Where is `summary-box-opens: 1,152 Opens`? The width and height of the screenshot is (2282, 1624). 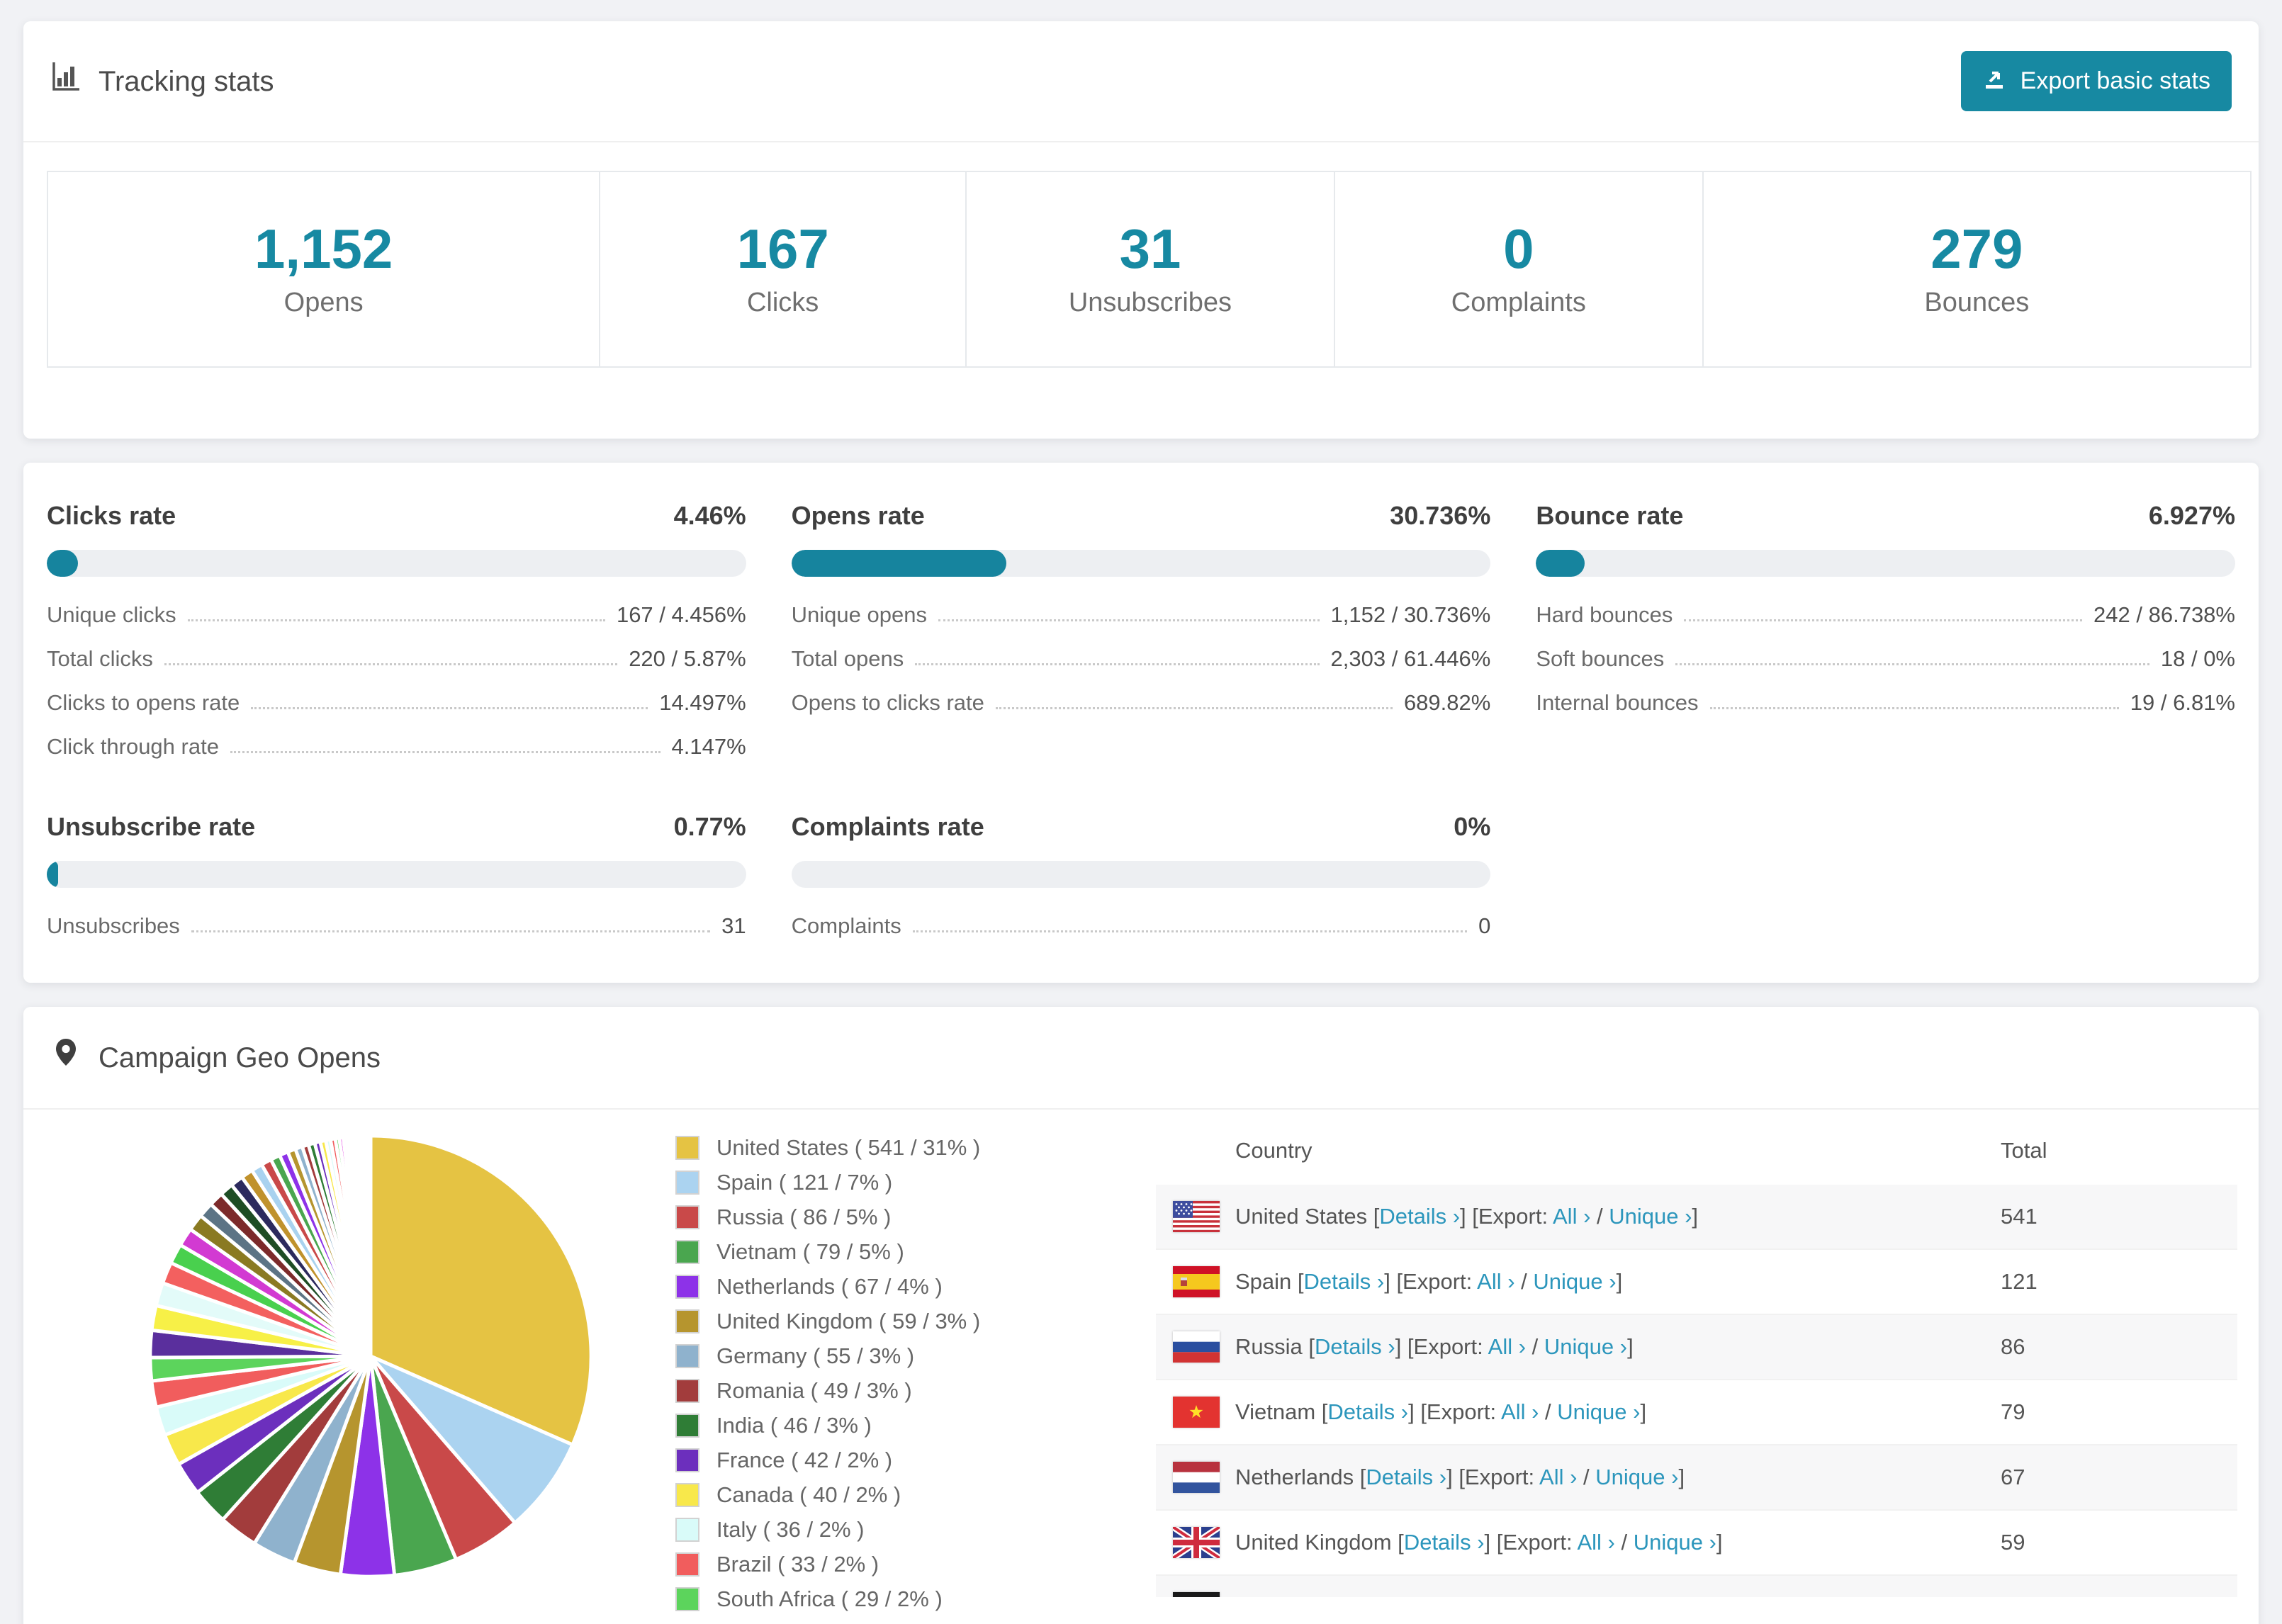 summary-box-opens: 1,152 Opens is located at coordinates (324, 269).